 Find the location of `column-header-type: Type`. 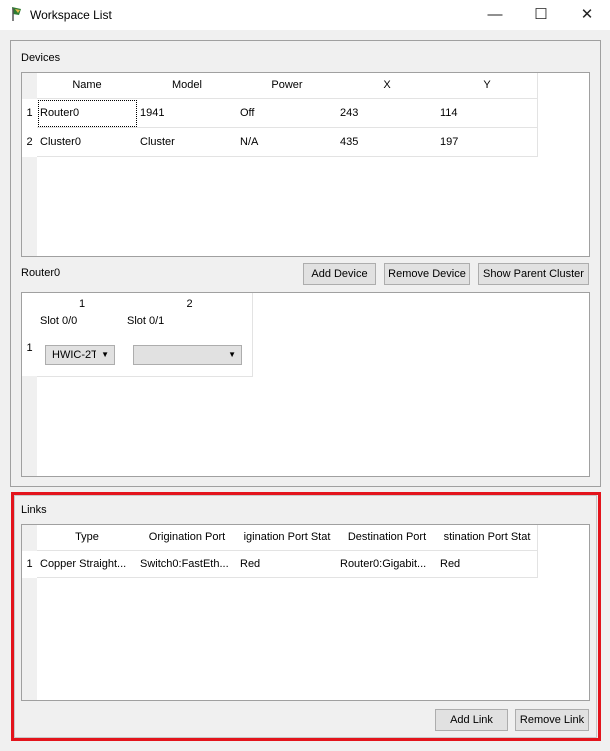

column-header-type: Type is located at coordinates (87, 538).